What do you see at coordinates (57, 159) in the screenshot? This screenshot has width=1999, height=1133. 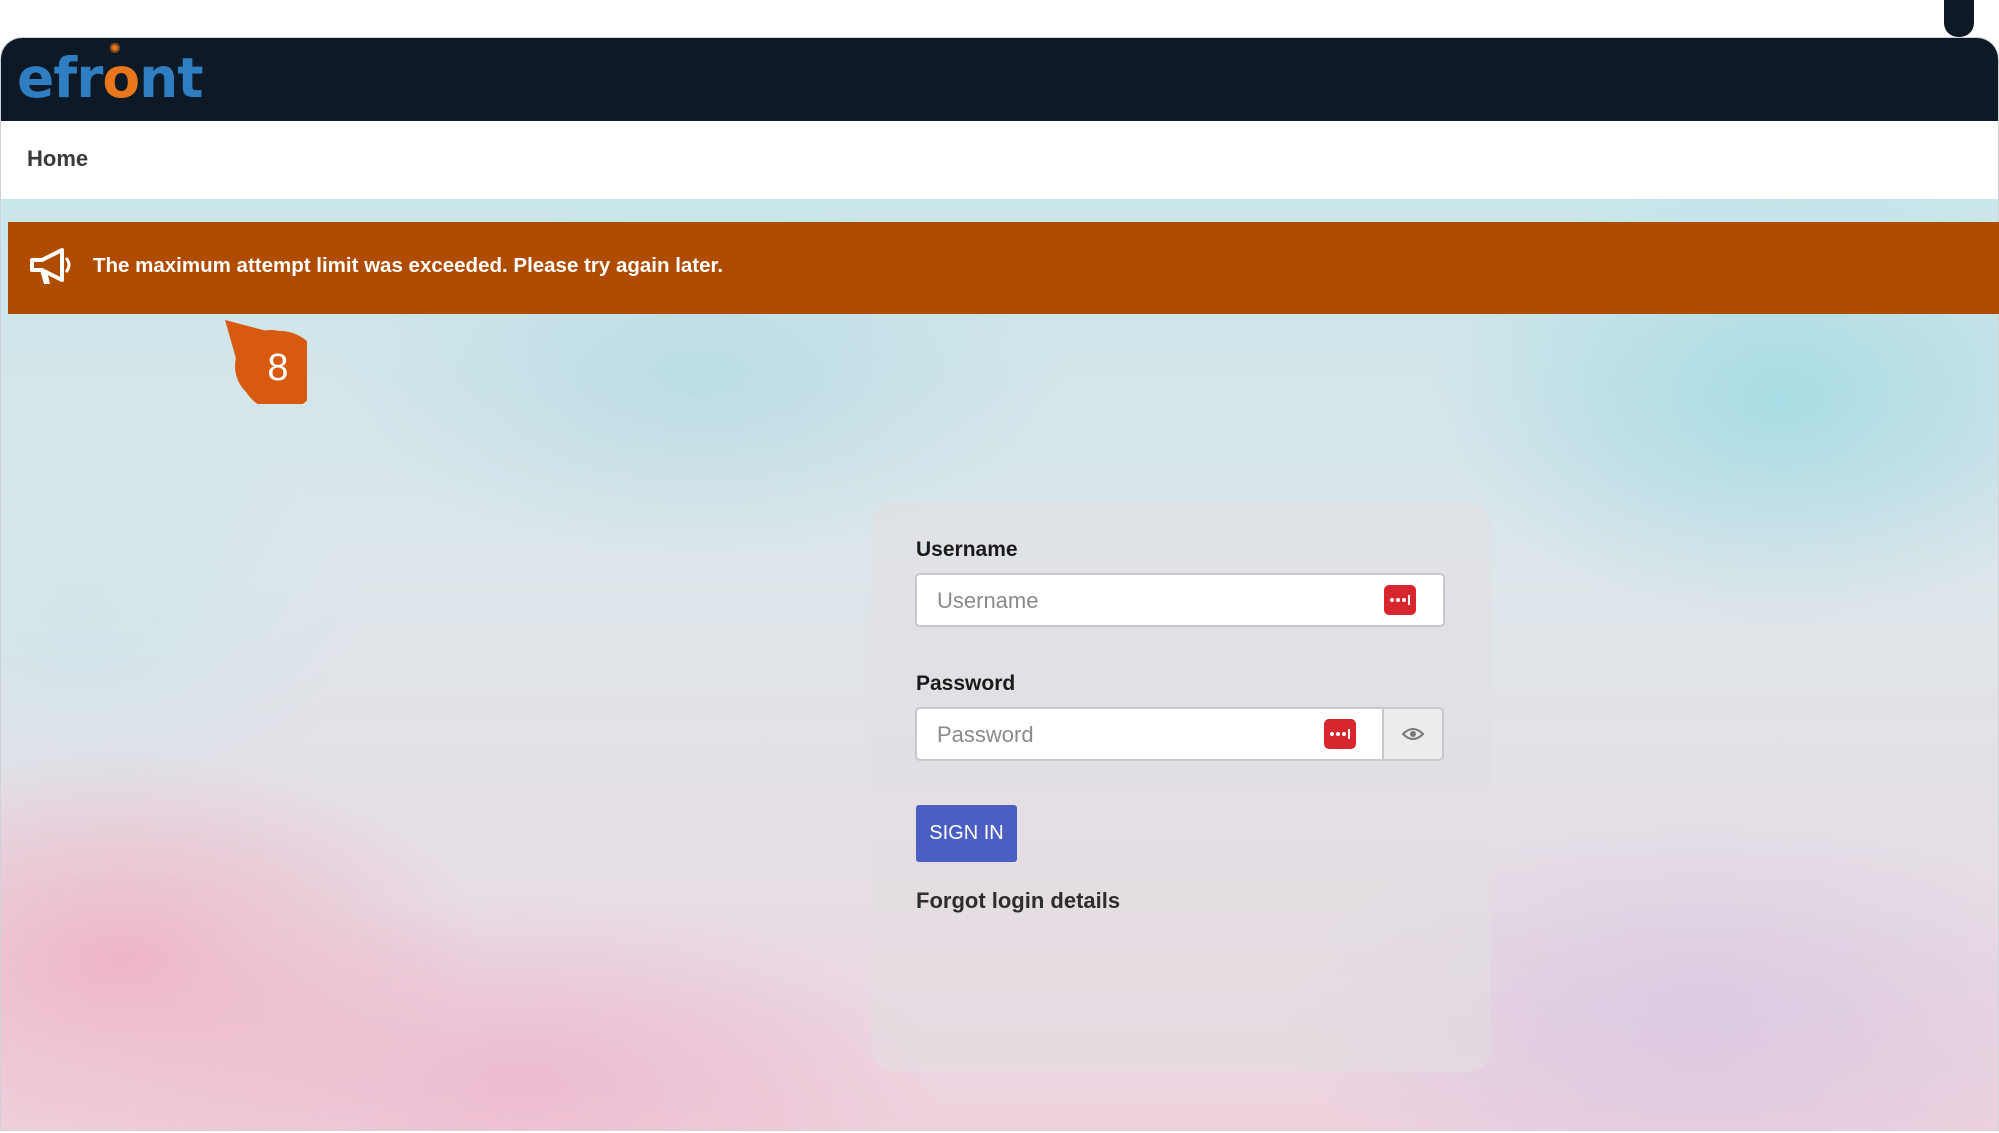 I see `nav-home-link: Home` at bounding box center [57, 159].